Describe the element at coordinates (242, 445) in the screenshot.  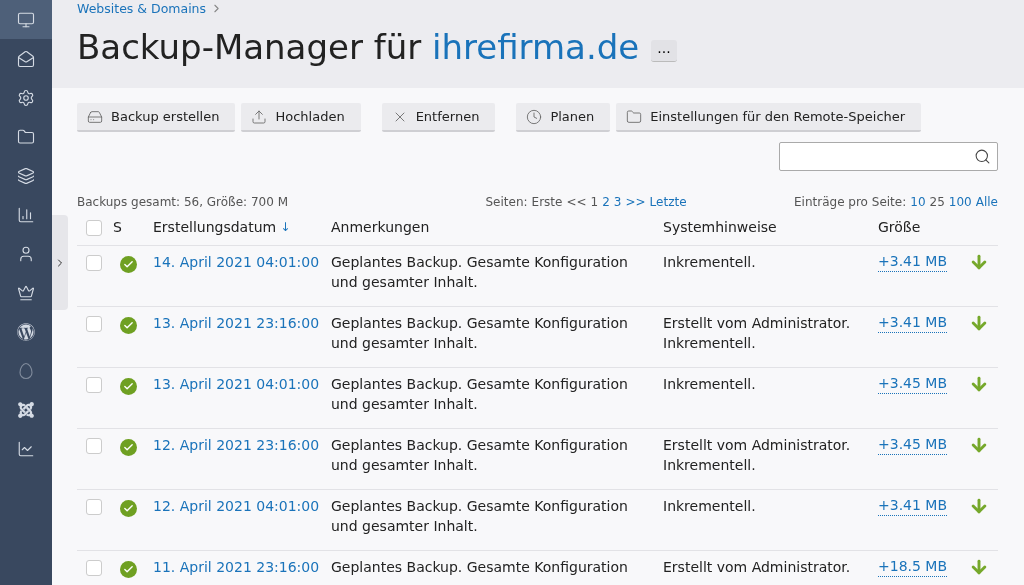
I see `date-link: 12. April 2021 23:16:00` at that location.